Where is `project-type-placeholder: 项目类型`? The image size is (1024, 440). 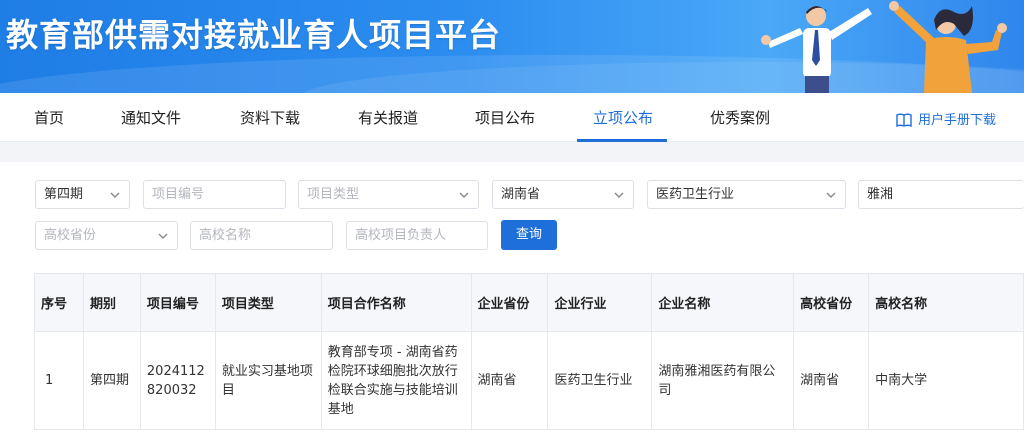 project-type-placeholder: 项目类型 is located at coordinates (333, 194).